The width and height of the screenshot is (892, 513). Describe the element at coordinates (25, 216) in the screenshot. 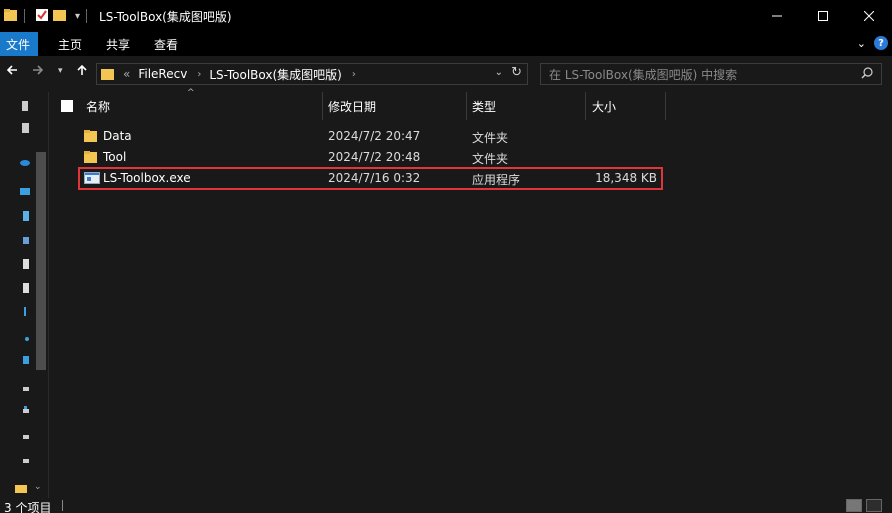

I see `3d-objects-icon` at that location.